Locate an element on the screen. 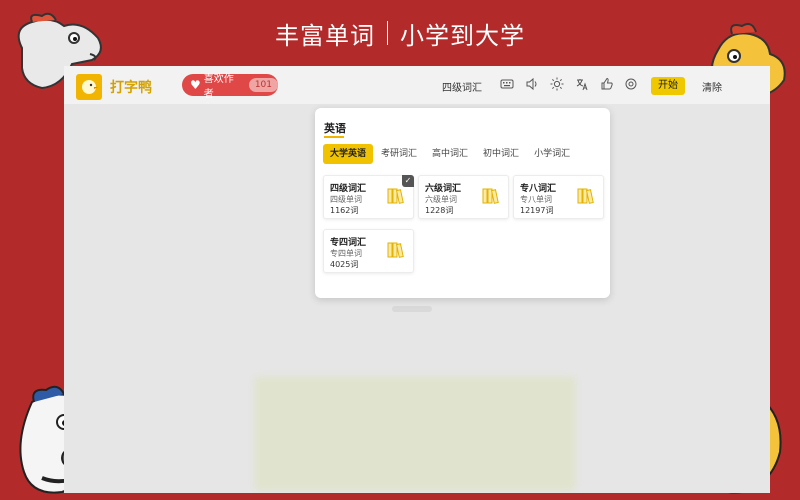 Image resolution: width=800 pixels, height=500 pixels. promo-banner: 丰富单词 小学到大学 is located at coordinates (400, 33).